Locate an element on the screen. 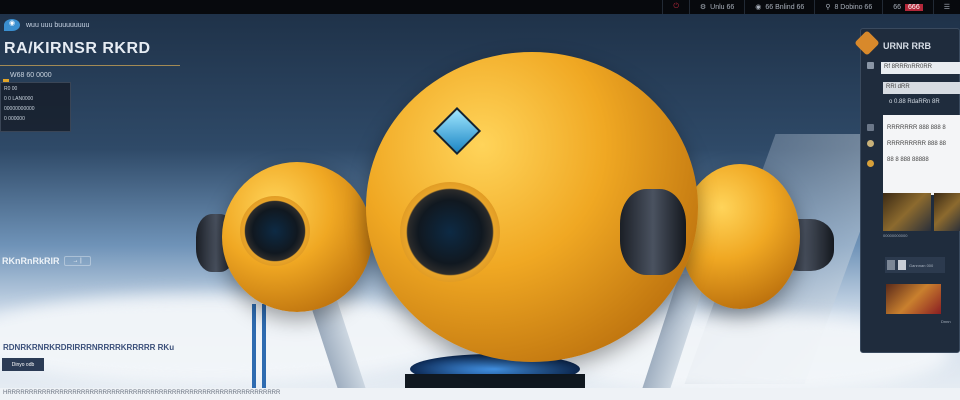  right-pod-sphere is located at coordinates (740, 236).